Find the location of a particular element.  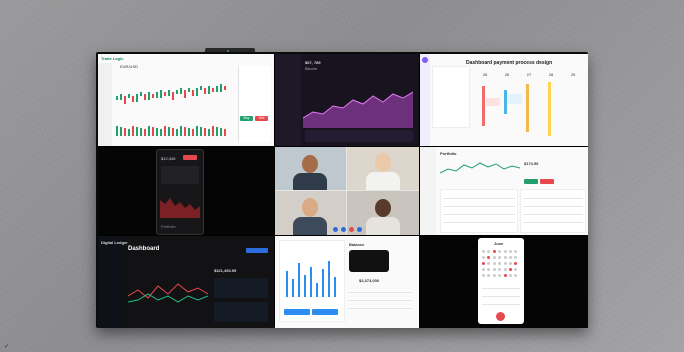

add-event-button is located at coordinates (500, 316).